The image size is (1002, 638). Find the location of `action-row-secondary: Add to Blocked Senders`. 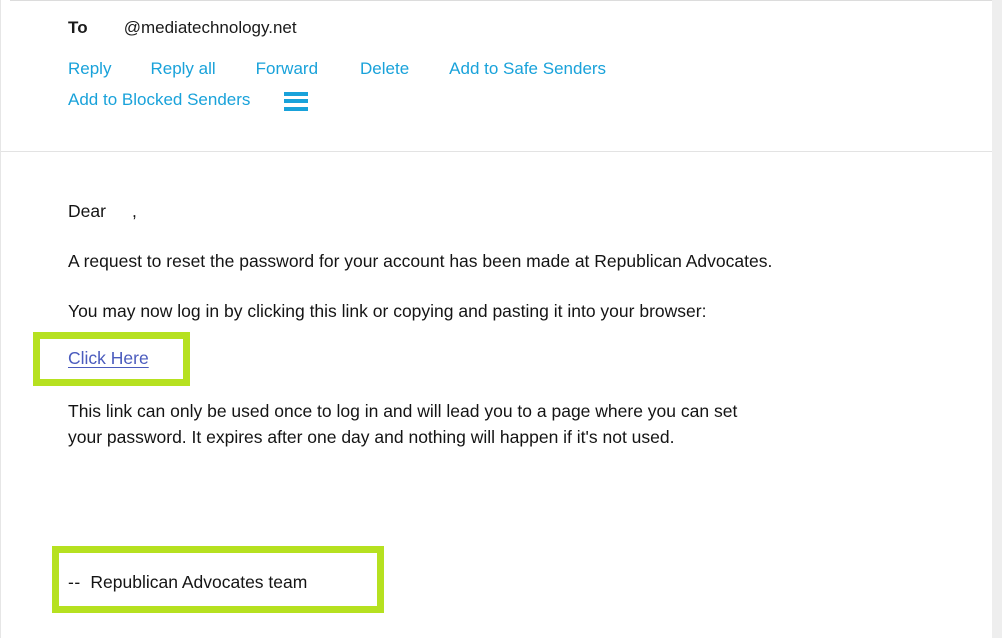

action-row-secondary: Add to Blocked Senders is located at coordinates (498, 100).